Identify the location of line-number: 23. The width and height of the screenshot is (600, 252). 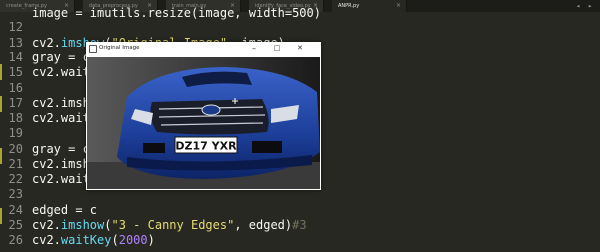
(15, 194).